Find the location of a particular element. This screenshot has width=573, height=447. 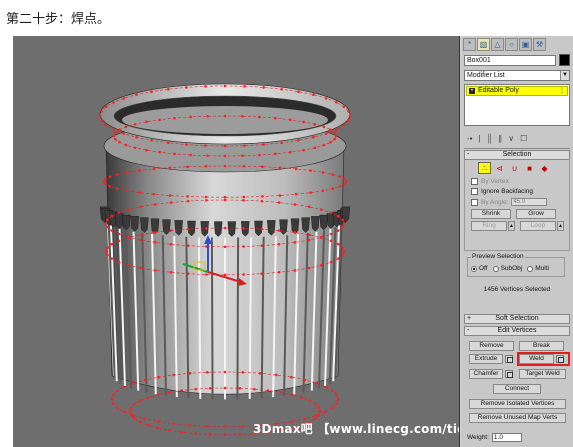

vertex-mode-button: ∴ is located at coordinates (484, 168).